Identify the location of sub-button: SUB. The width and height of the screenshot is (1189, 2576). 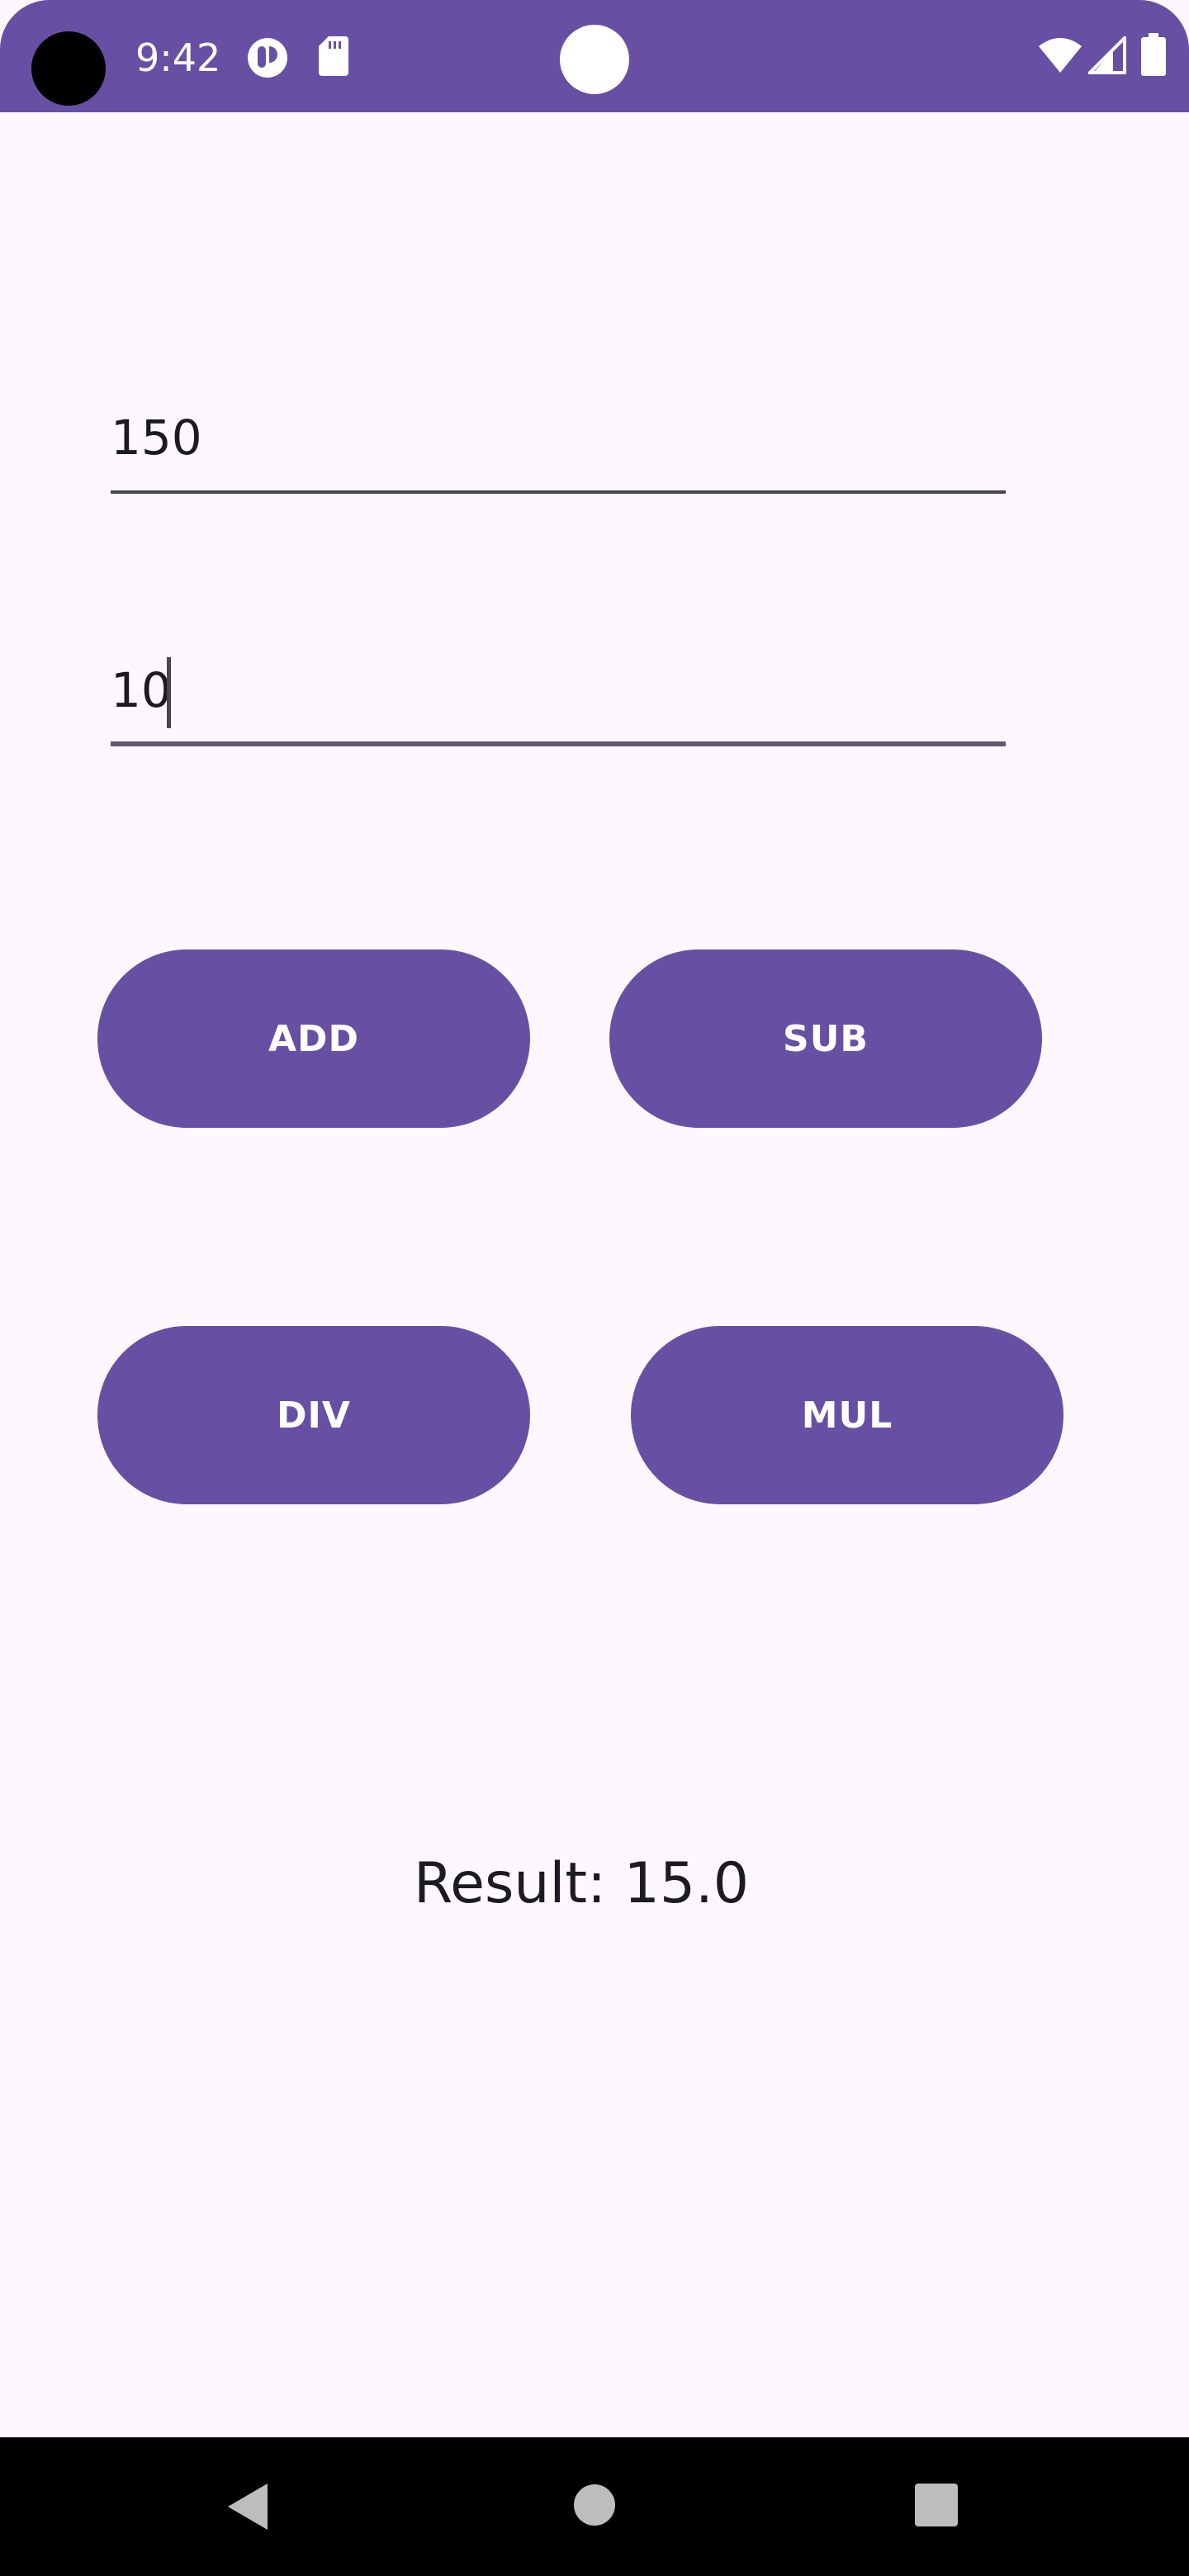
(825, 1038).